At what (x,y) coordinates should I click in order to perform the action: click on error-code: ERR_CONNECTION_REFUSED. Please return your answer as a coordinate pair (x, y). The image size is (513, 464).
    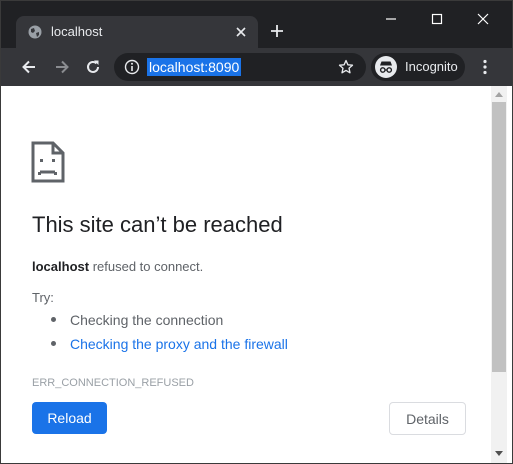
    Looking at the image, I should click on (113, 383).